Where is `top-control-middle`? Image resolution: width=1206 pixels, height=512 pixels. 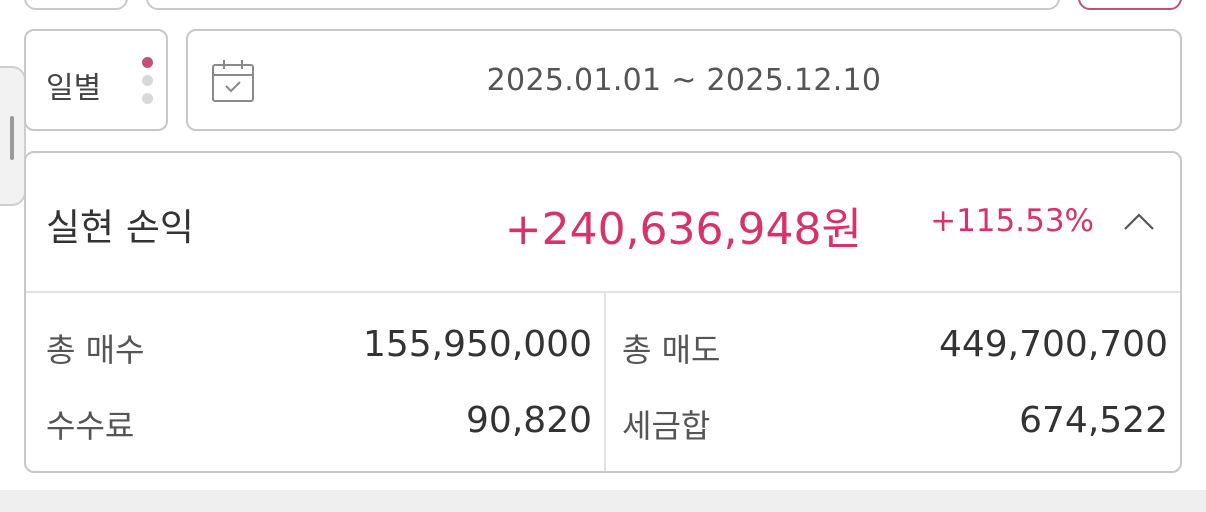 top-control-middle is located at coordinates (603, 5).